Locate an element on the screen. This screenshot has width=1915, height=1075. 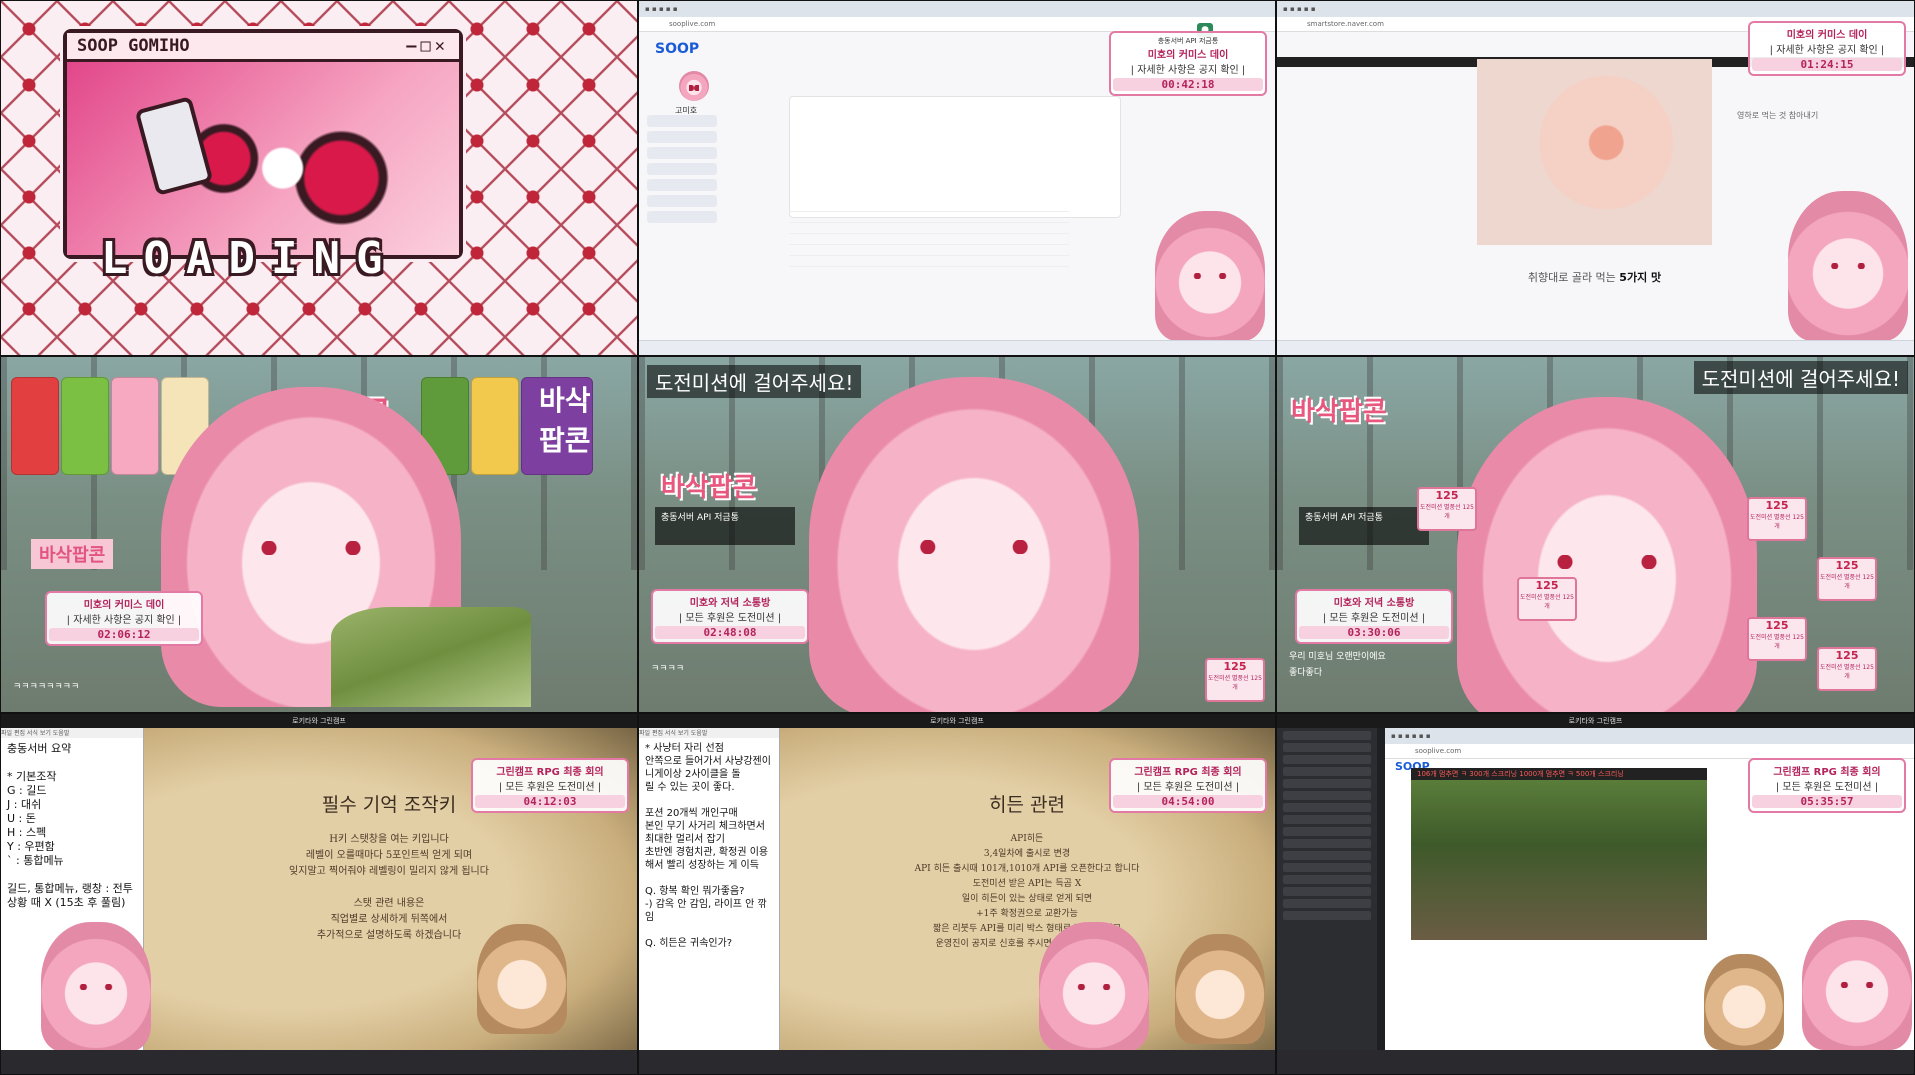
chat-message: ㅋㅋㅋㅋ is located at coordinates (668, 669).